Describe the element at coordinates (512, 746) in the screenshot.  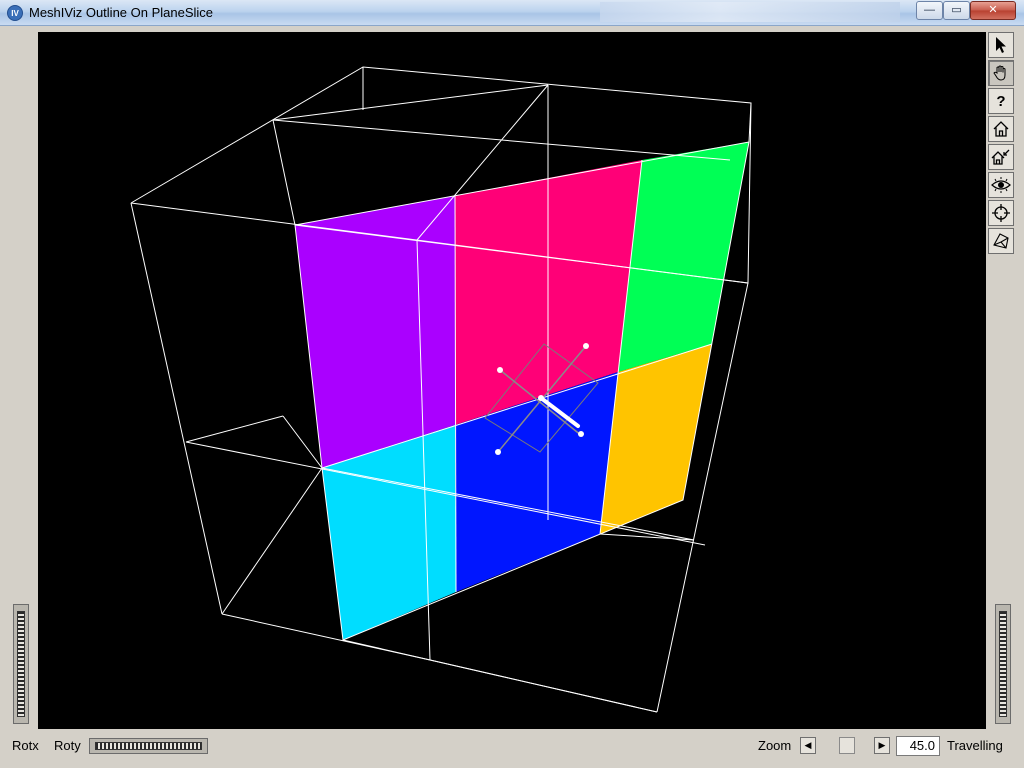
I see `bottom-bar: Rotx Roty Zoom ◀ ▶ 45.0 Travelling` at that location.